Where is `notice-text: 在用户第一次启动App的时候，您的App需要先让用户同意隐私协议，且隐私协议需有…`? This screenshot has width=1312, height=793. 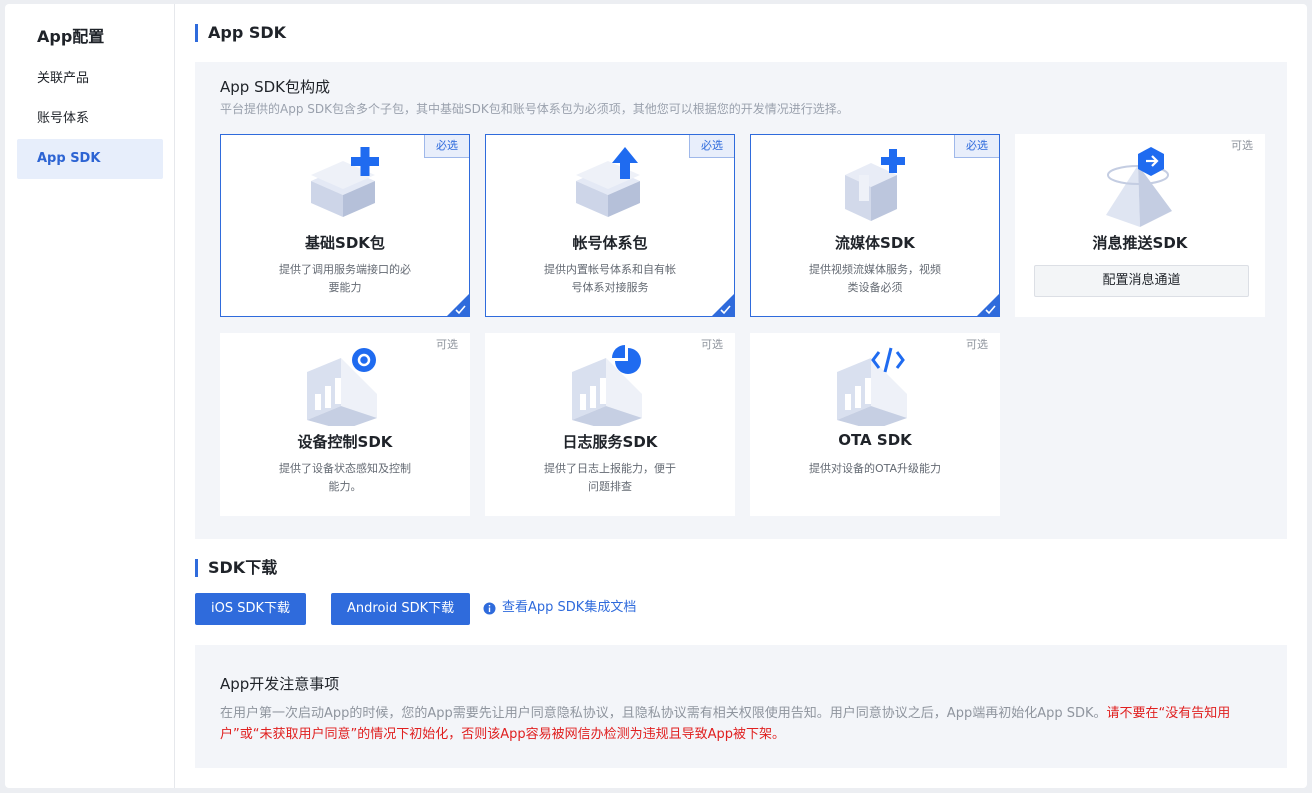 notice-text: 在用户第一次启动App的时候，您的App需要先让用户同意隐私协议，且隐私协议需有… is located at coordinates (750, 724).